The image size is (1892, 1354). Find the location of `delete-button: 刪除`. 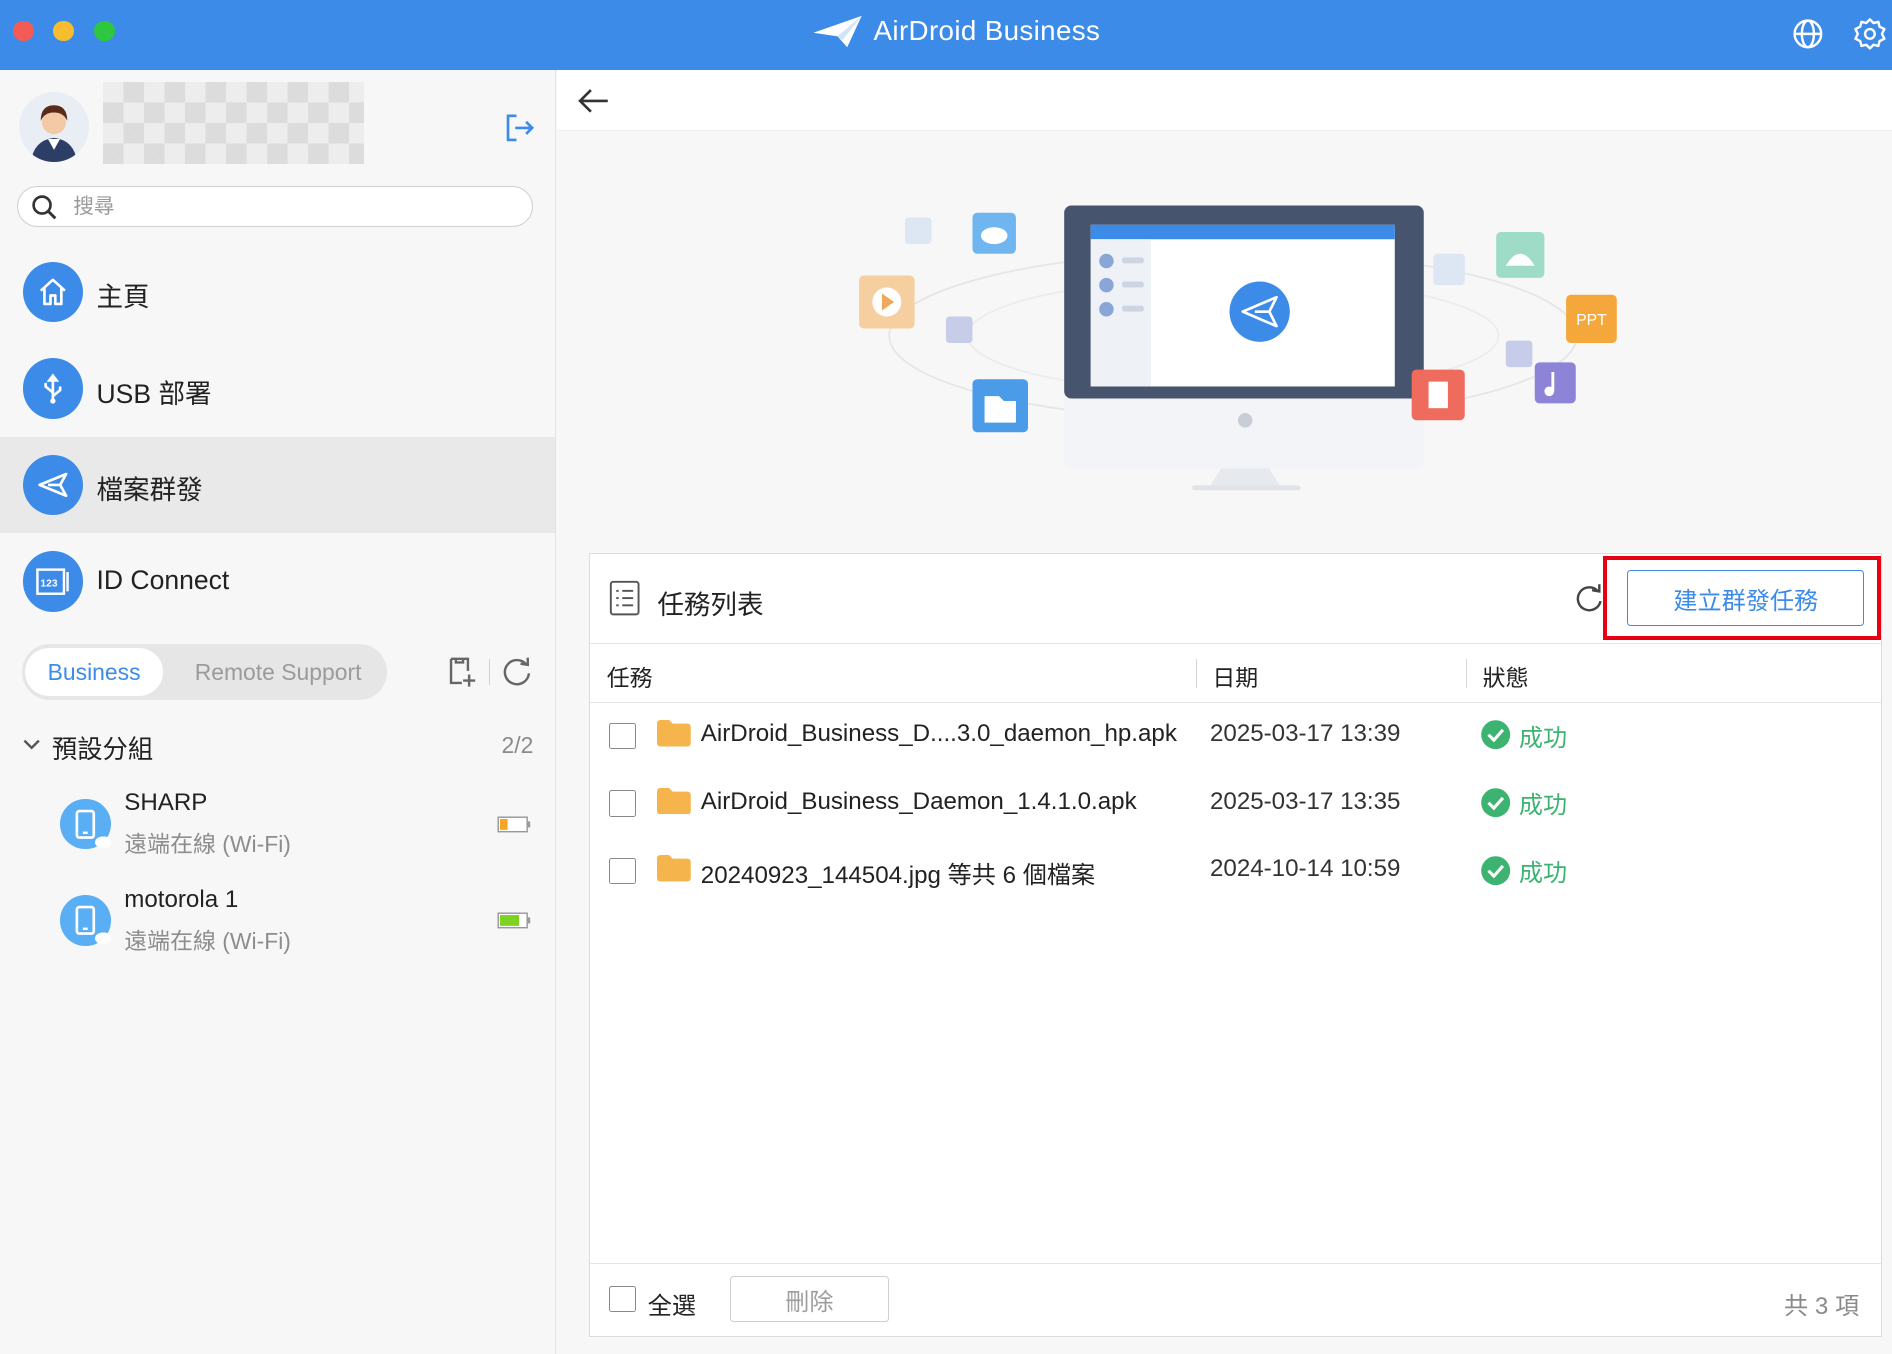

delete-button: 刪除 is located at coordinates (809, 1299).